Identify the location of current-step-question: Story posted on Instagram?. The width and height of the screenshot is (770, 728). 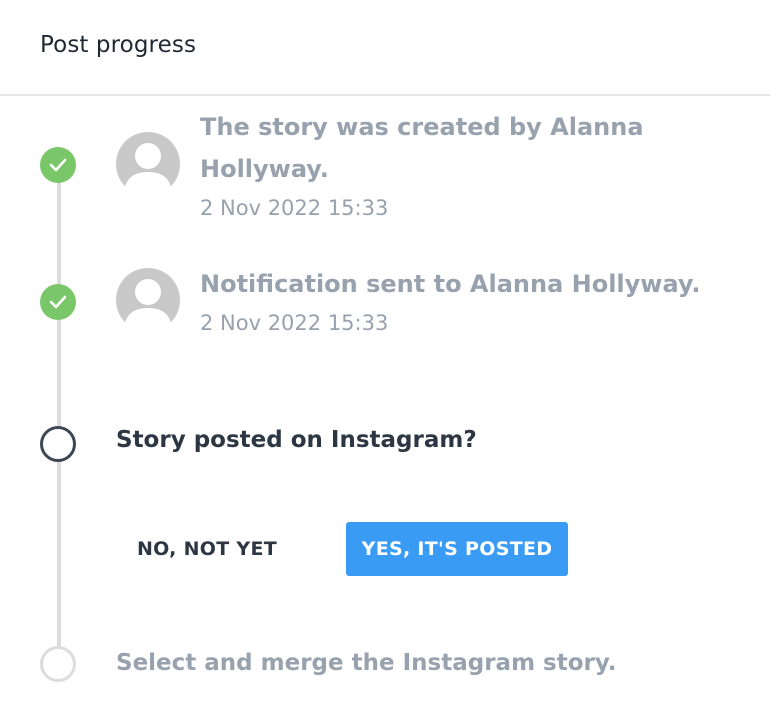
(296, 440).